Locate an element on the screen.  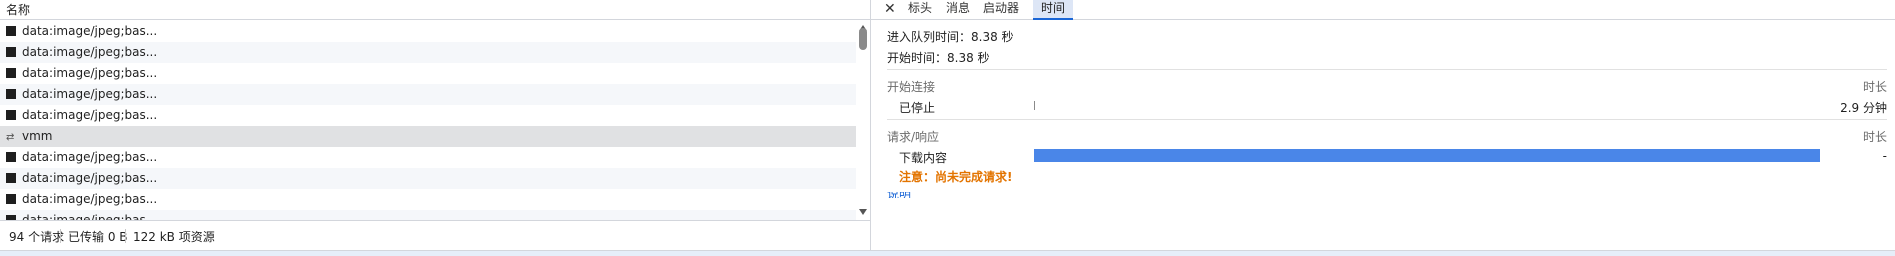
close-icon: ✕ is located at coordinates (890, 9).